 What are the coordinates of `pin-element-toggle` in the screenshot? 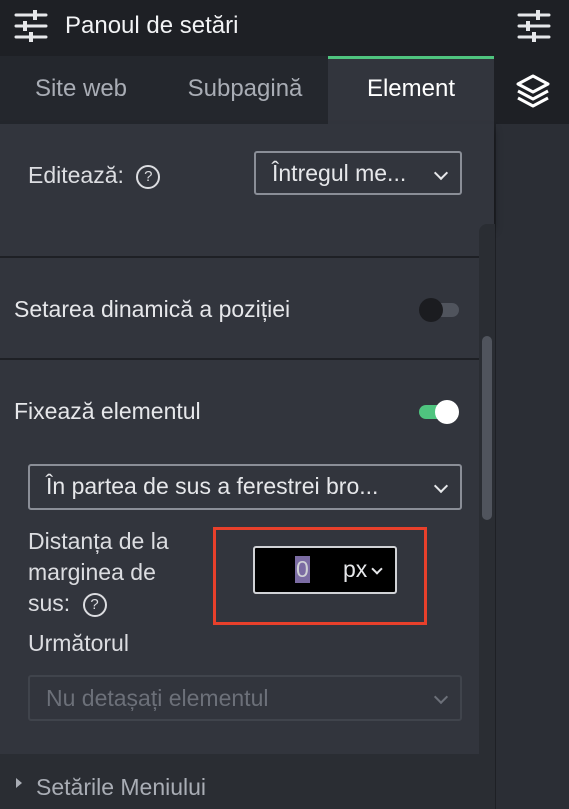 It's located at (439, 412).